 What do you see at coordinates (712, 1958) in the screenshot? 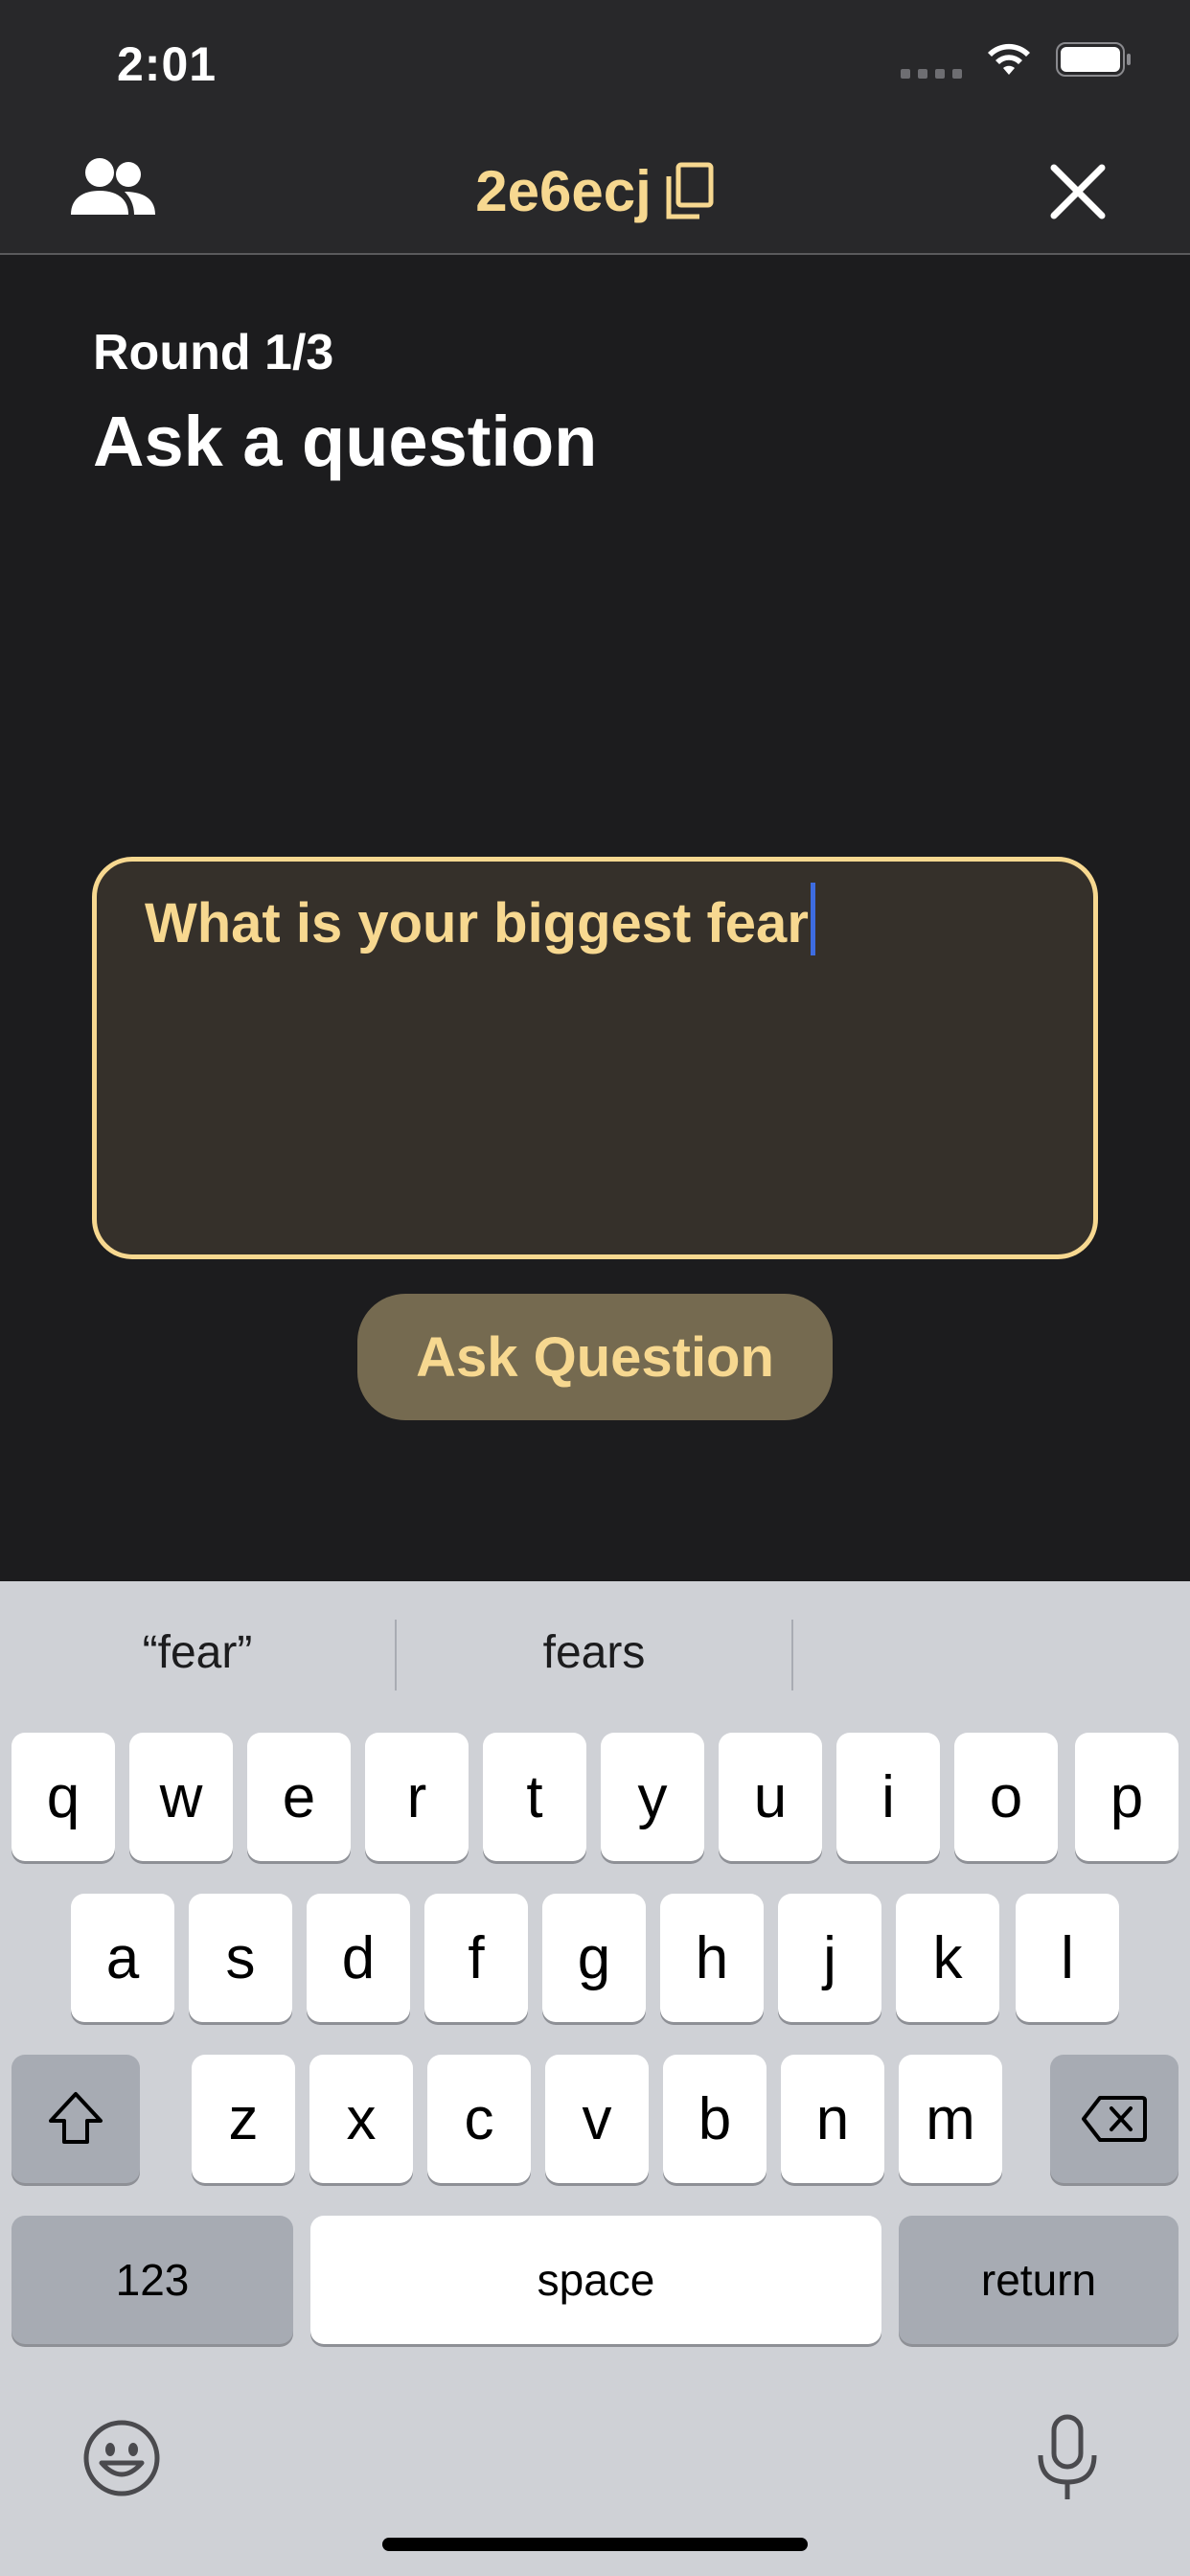
I see `key-h: h` at bounding box center [712, 1958].